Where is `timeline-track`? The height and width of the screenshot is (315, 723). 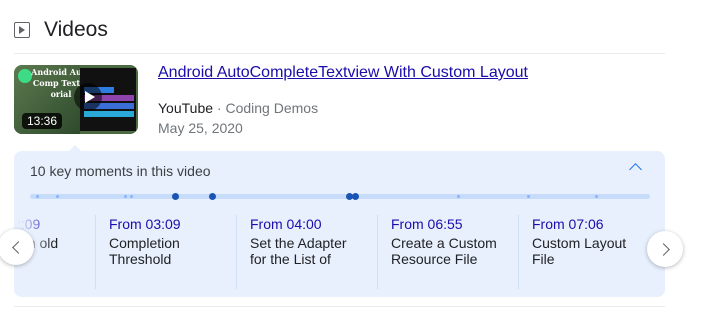
timeline-track is located at coordinates (340, 196).